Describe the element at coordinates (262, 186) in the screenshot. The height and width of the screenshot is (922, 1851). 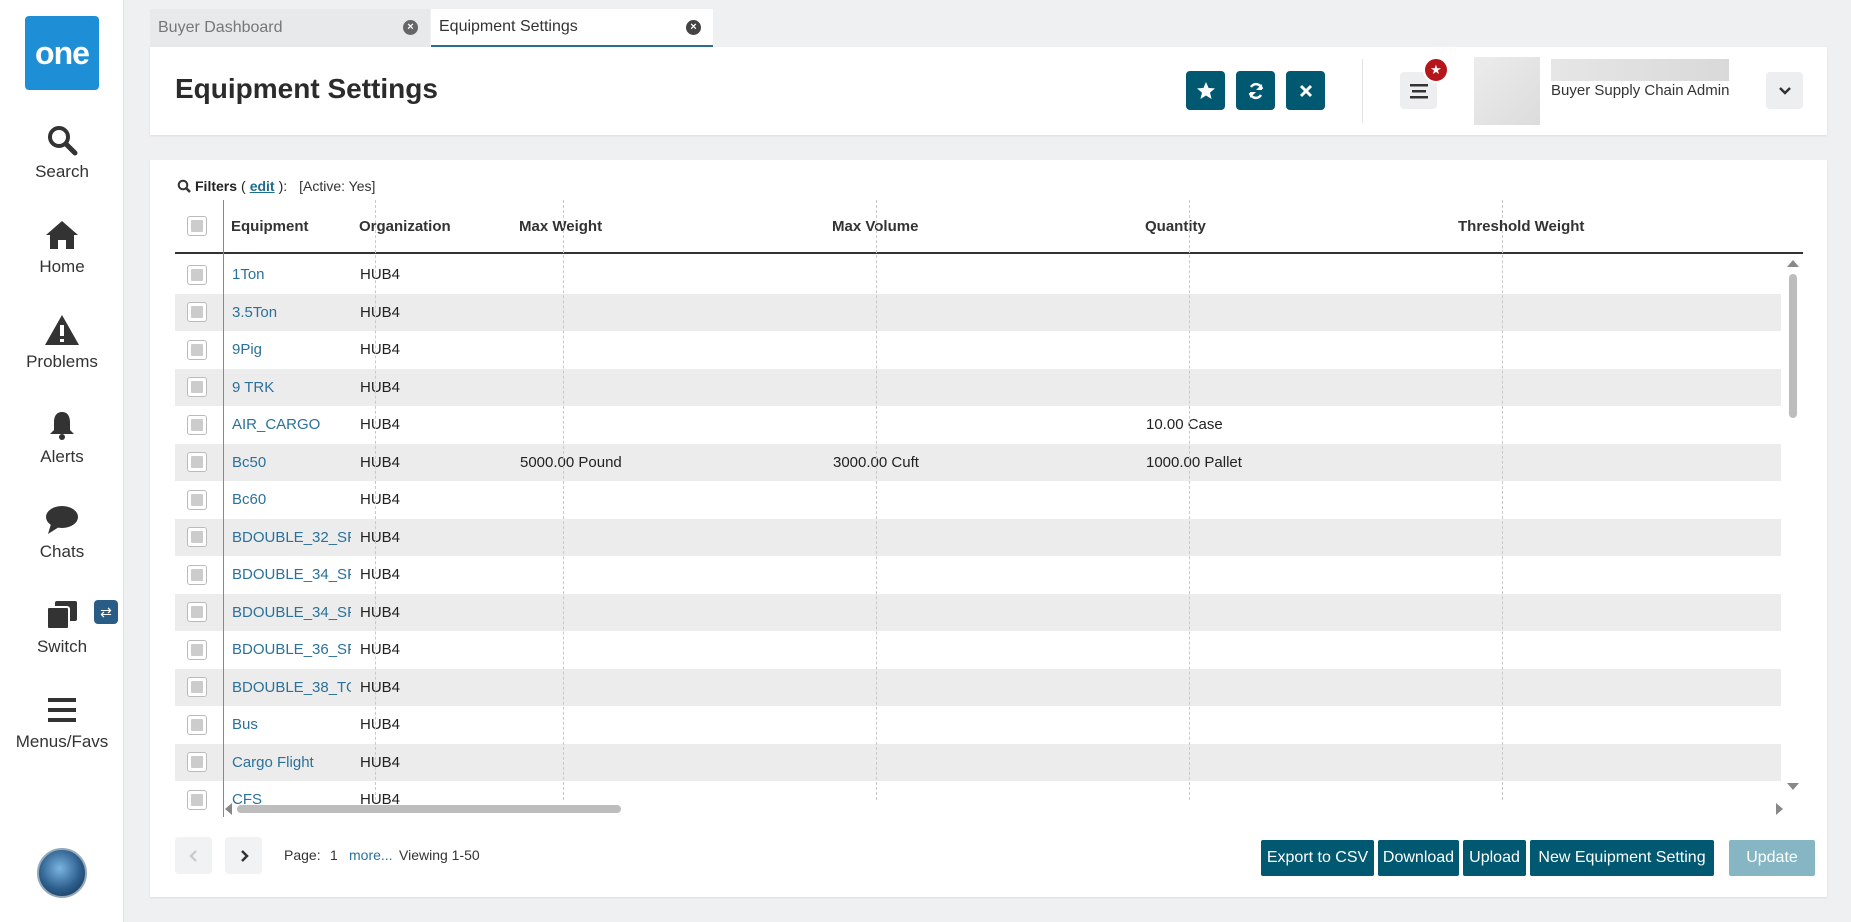
I see `edit-filters-link: edit` at that location.